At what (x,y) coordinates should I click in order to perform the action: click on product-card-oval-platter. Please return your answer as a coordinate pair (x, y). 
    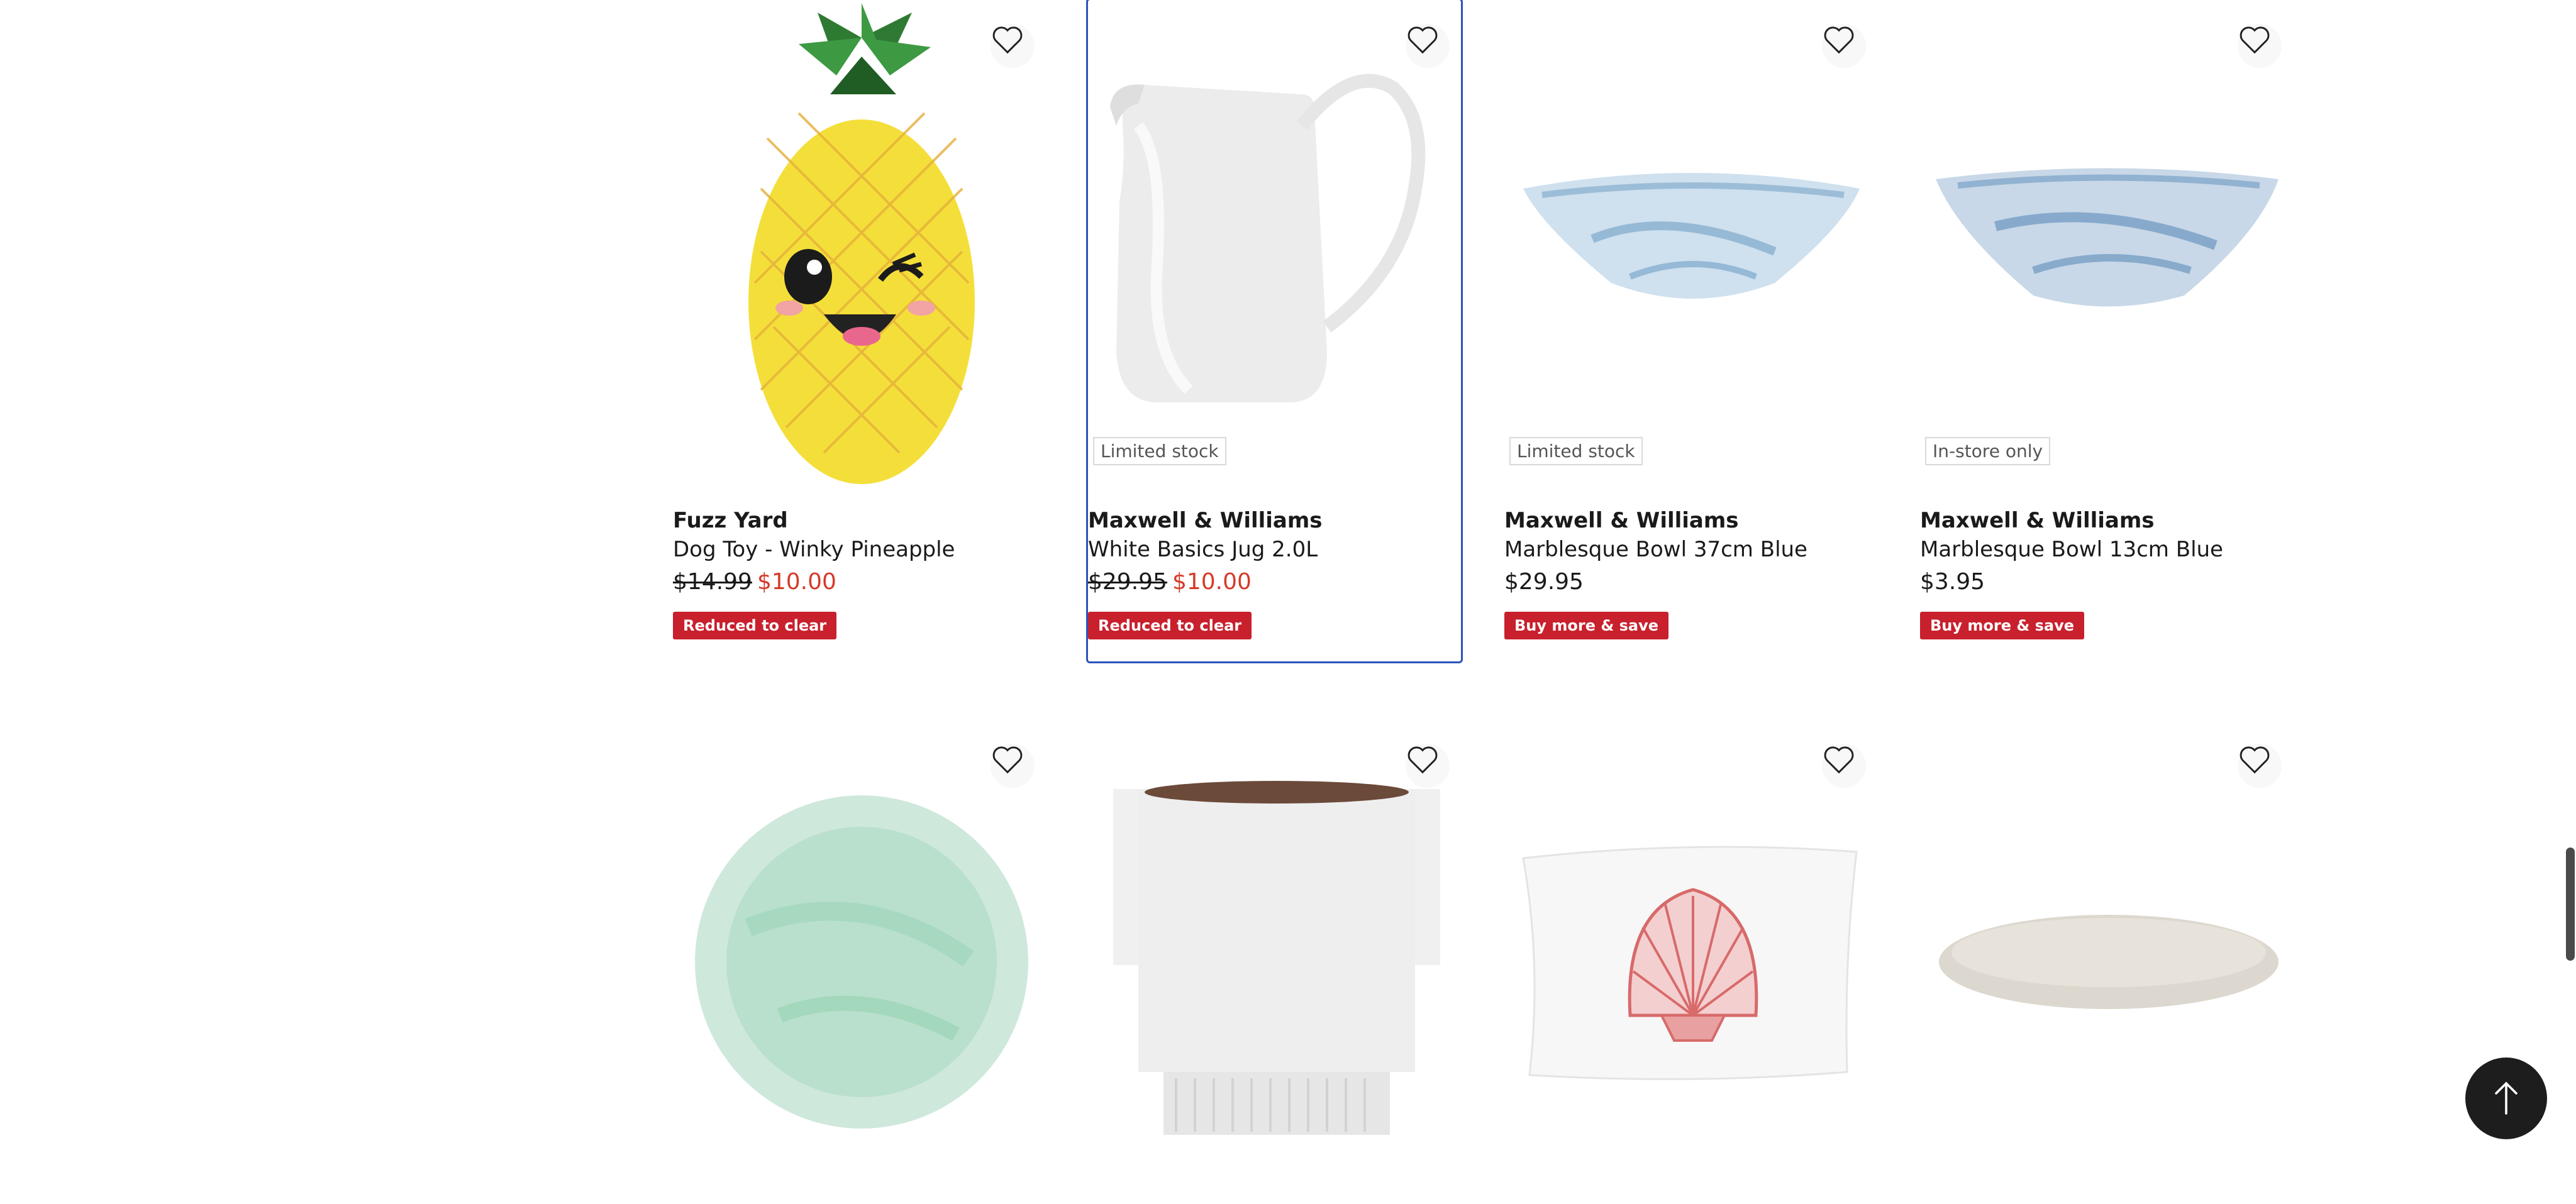
    Looking at the image, I should click on (2106, 944).